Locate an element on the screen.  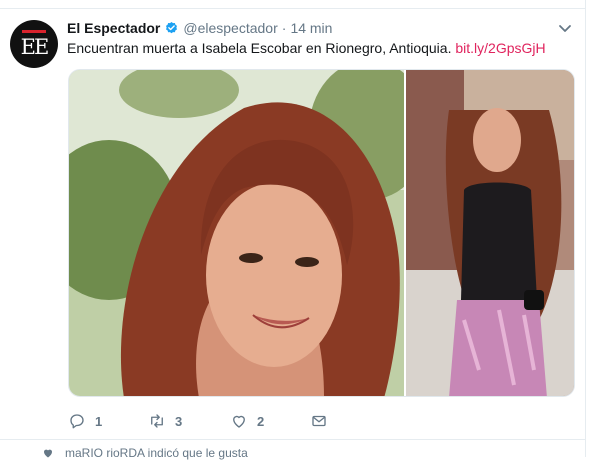
author-handle: @elespectador is located at coordinates (230, 28).